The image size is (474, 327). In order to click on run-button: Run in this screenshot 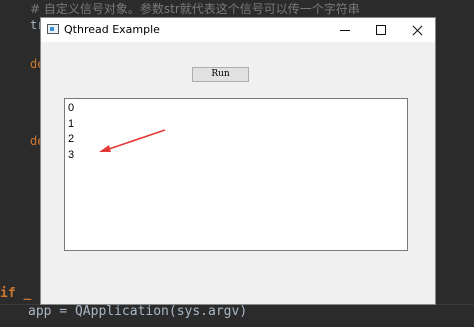, I will do `click(220, 74)`.